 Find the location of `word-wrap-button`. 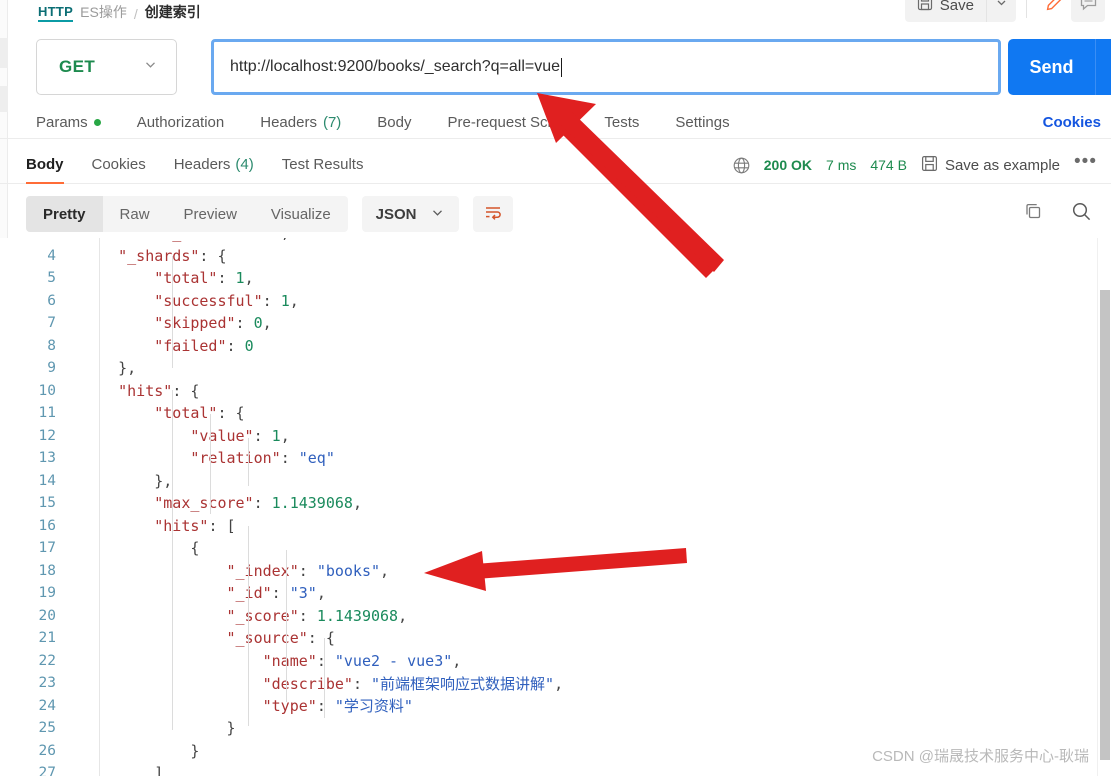

word-wrap-button is located at coordinates (492, 214).